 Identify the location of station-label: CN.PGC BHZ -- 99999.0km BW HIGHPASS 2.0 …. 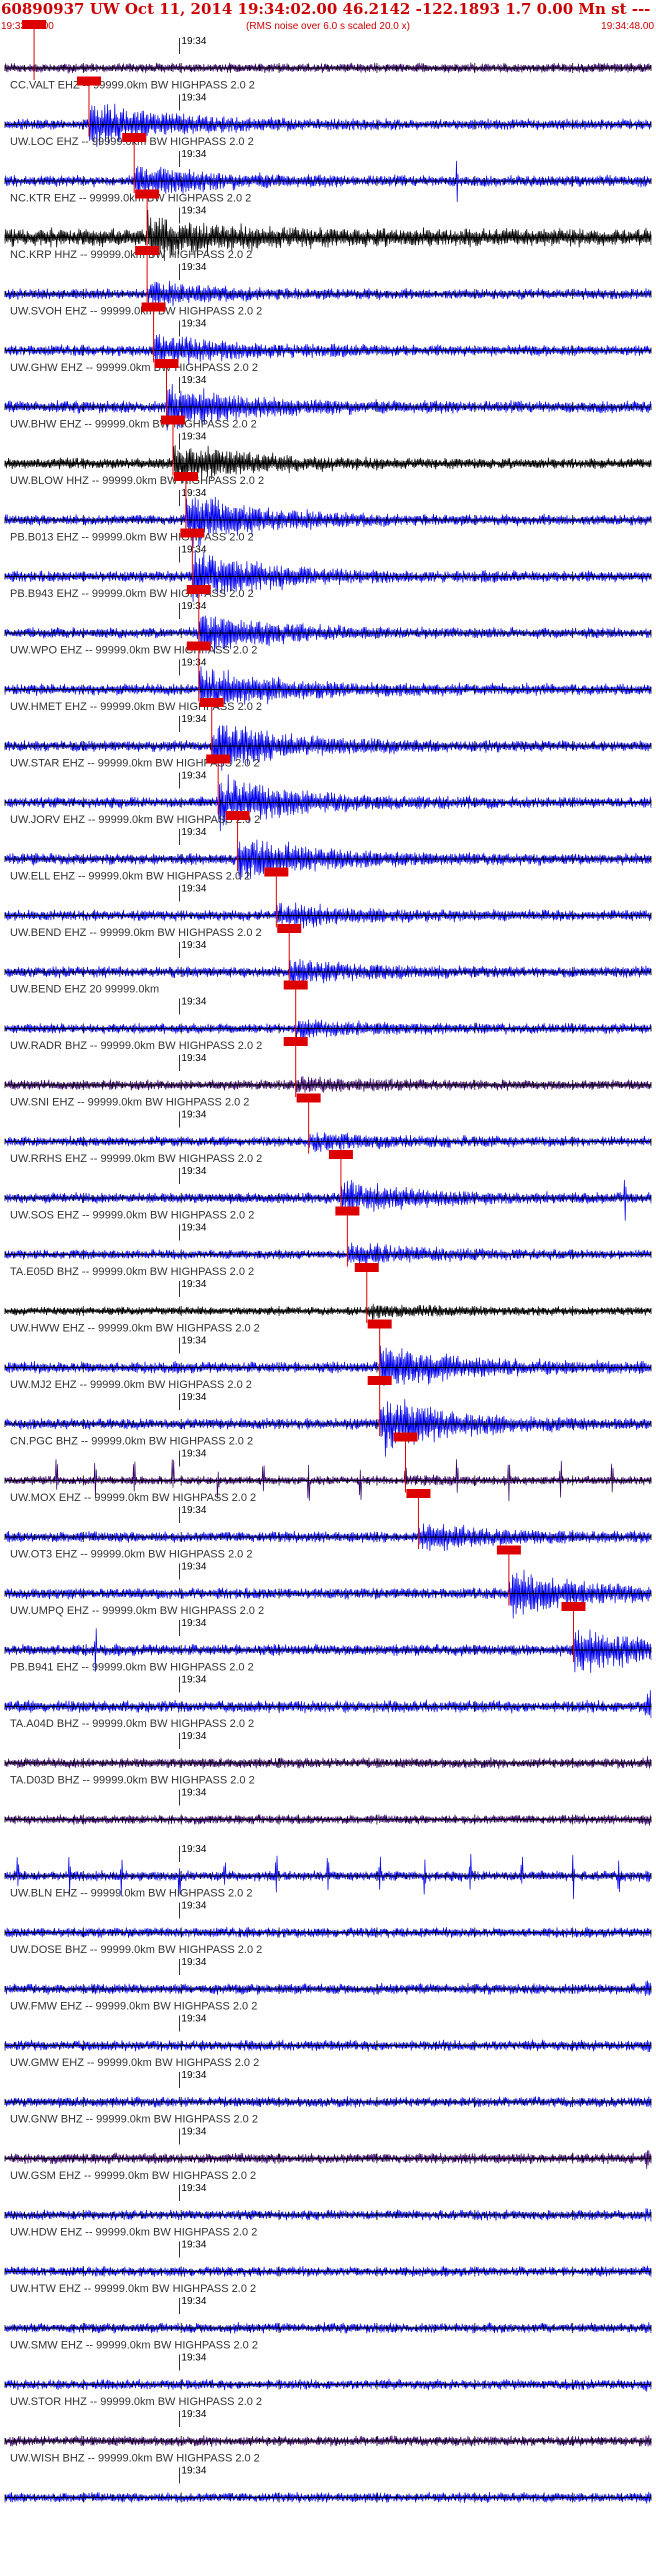
(131, 1442).